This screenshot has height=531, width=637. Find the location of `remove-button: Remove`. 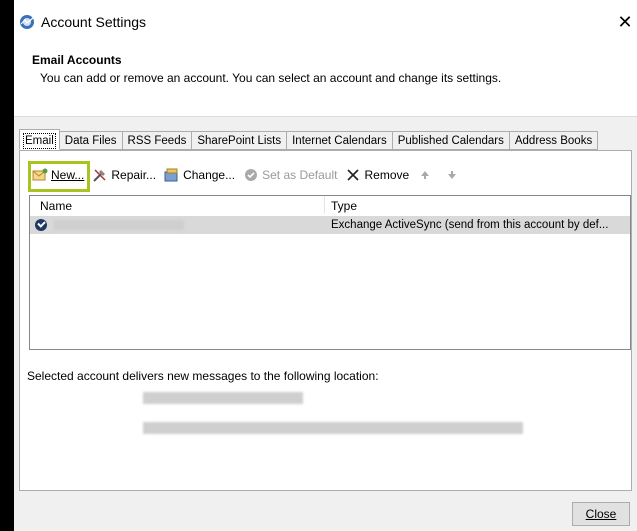

remove-button: Remove is located at coordinates (377, 175).